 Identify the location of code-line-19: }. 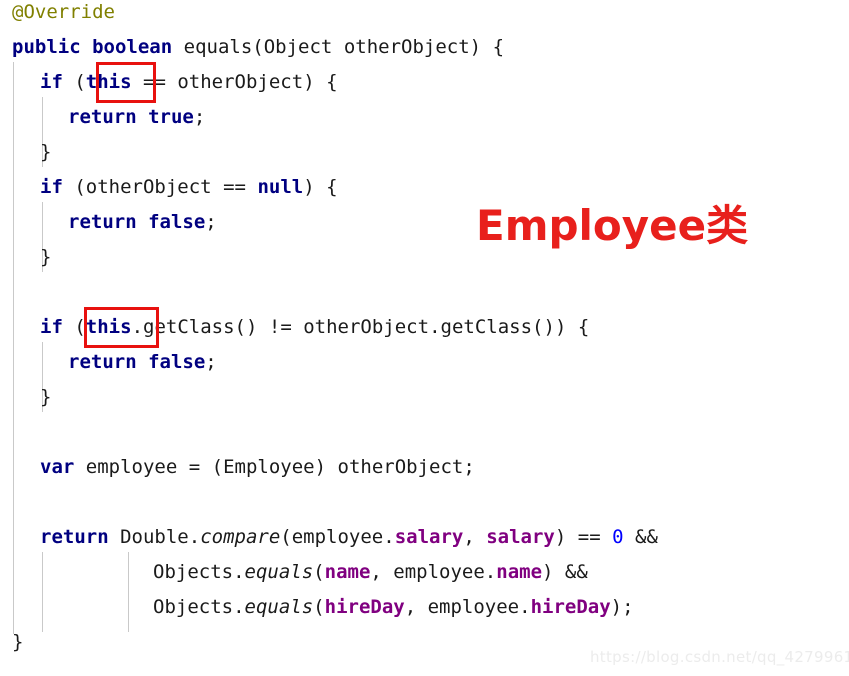
(17, 642).